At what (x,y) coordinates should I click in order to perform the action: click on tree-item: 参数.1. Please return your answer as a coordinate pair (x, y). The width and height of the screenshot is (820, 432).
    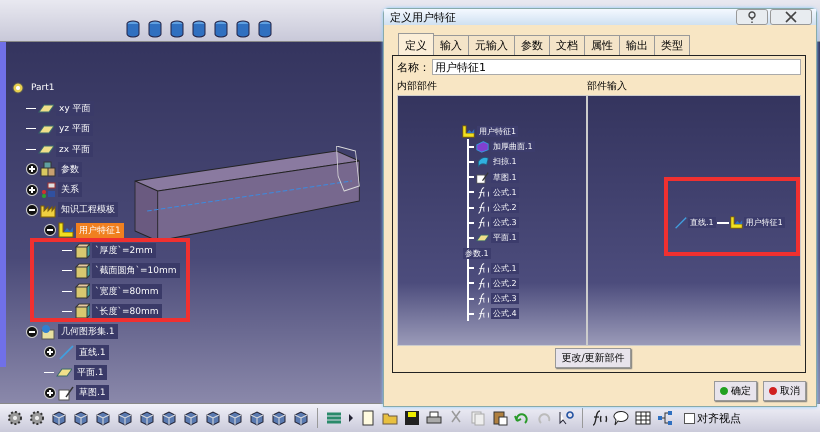
    Looking at the image, I should click on (477, 253).